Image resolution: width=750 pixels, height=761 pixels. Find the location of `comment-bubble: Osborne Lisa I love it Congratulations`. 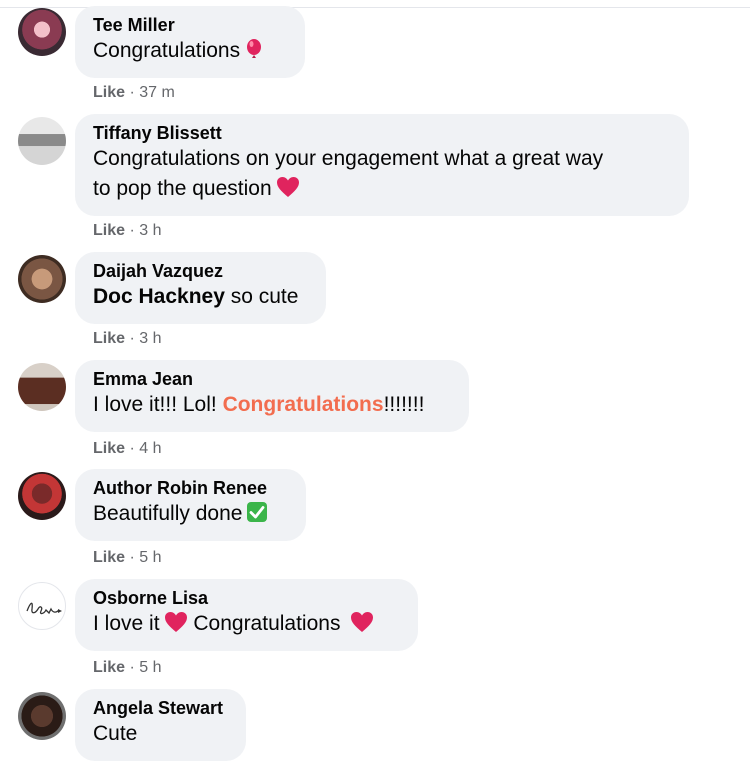

comment-bubble: Osborne Lisa I love it Congratulations is located at coordinates (246, 615).